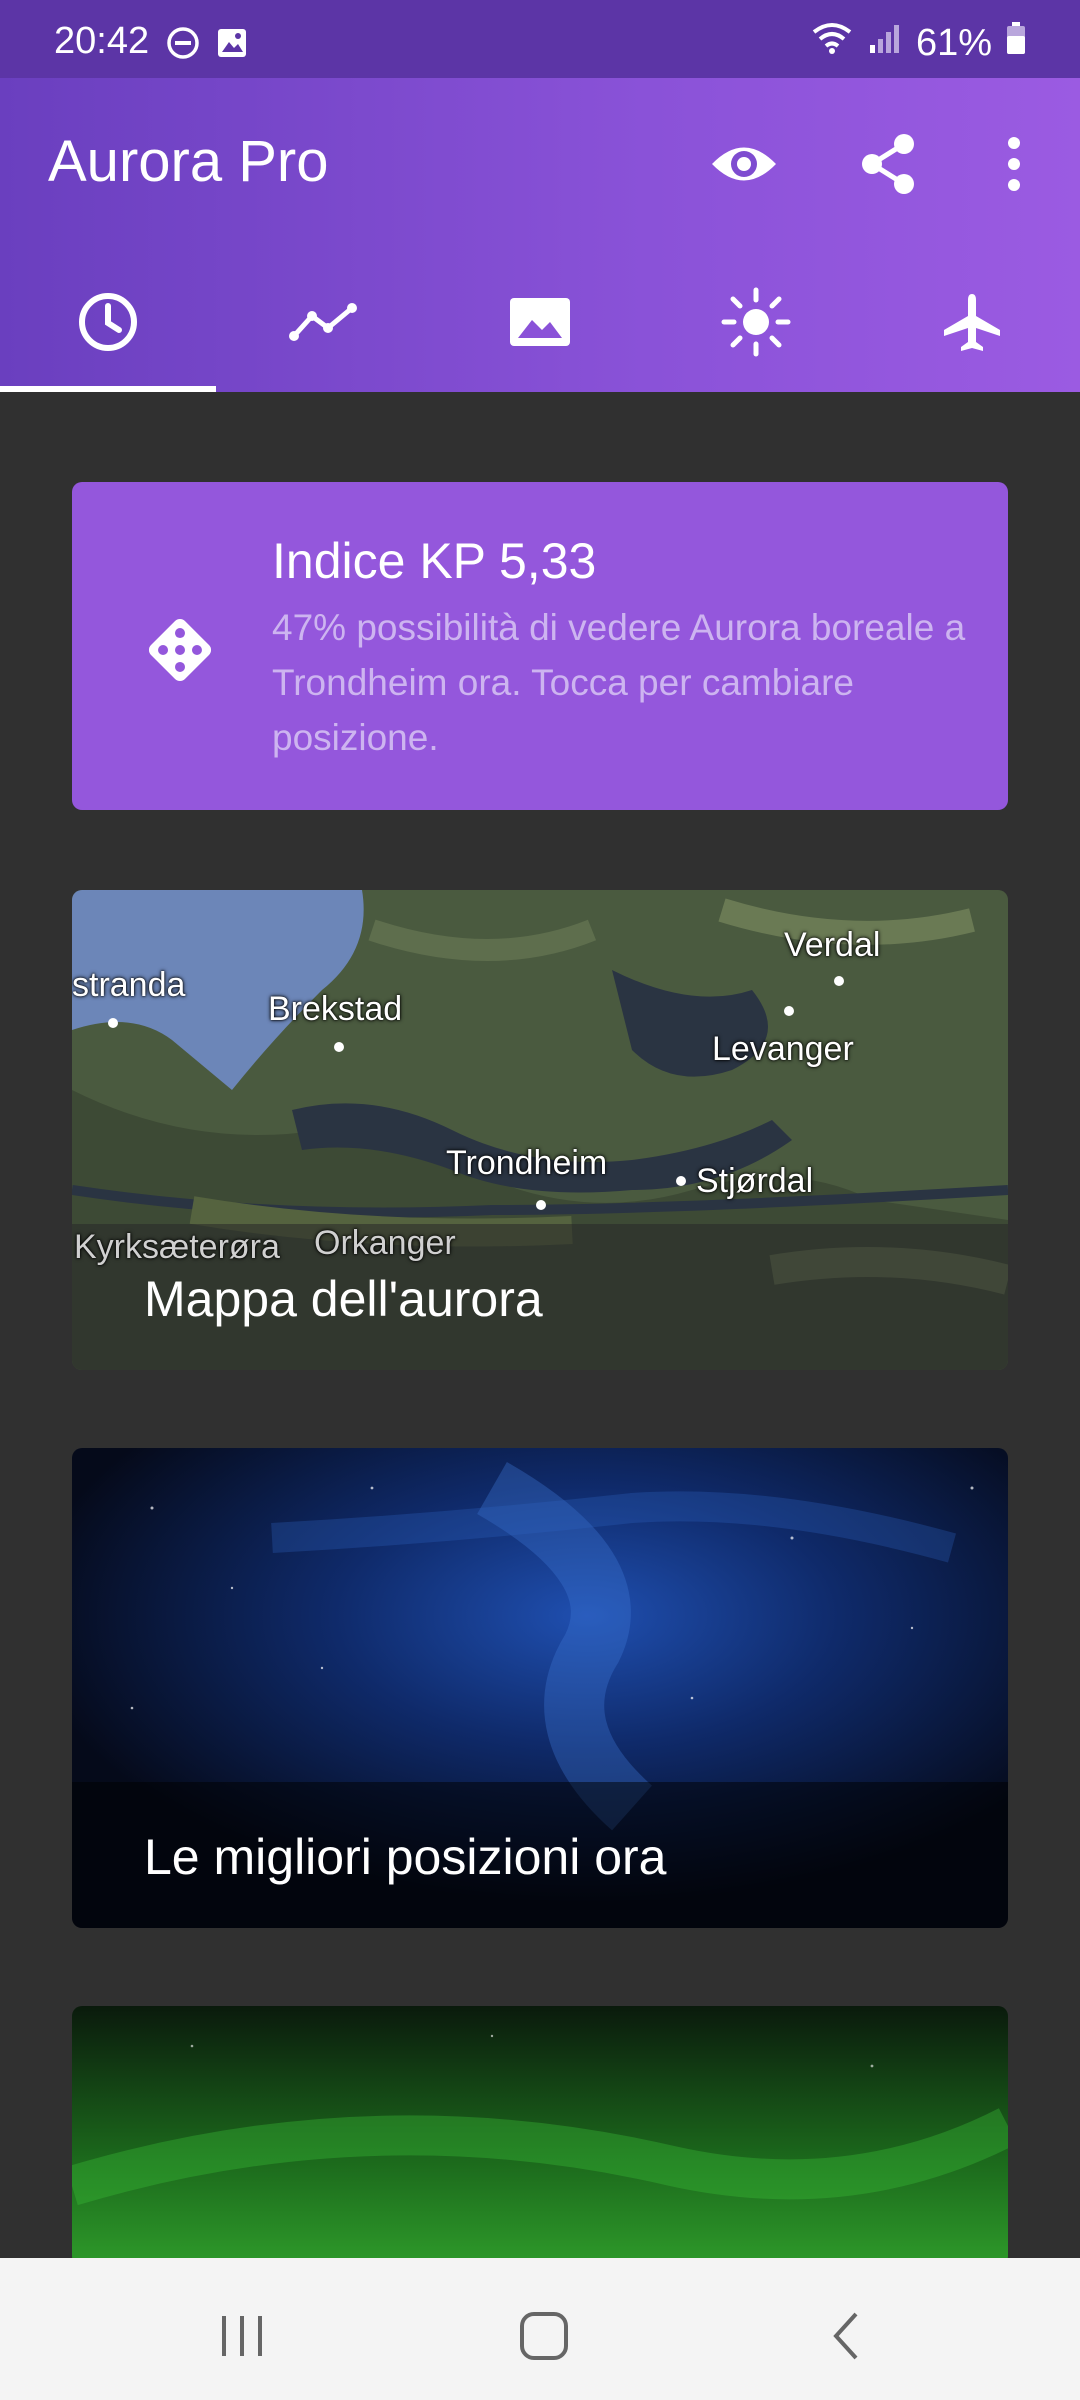 This screenshot has height=2400, width=1080. I want to click on chart-line-icon, so click(324, 324).